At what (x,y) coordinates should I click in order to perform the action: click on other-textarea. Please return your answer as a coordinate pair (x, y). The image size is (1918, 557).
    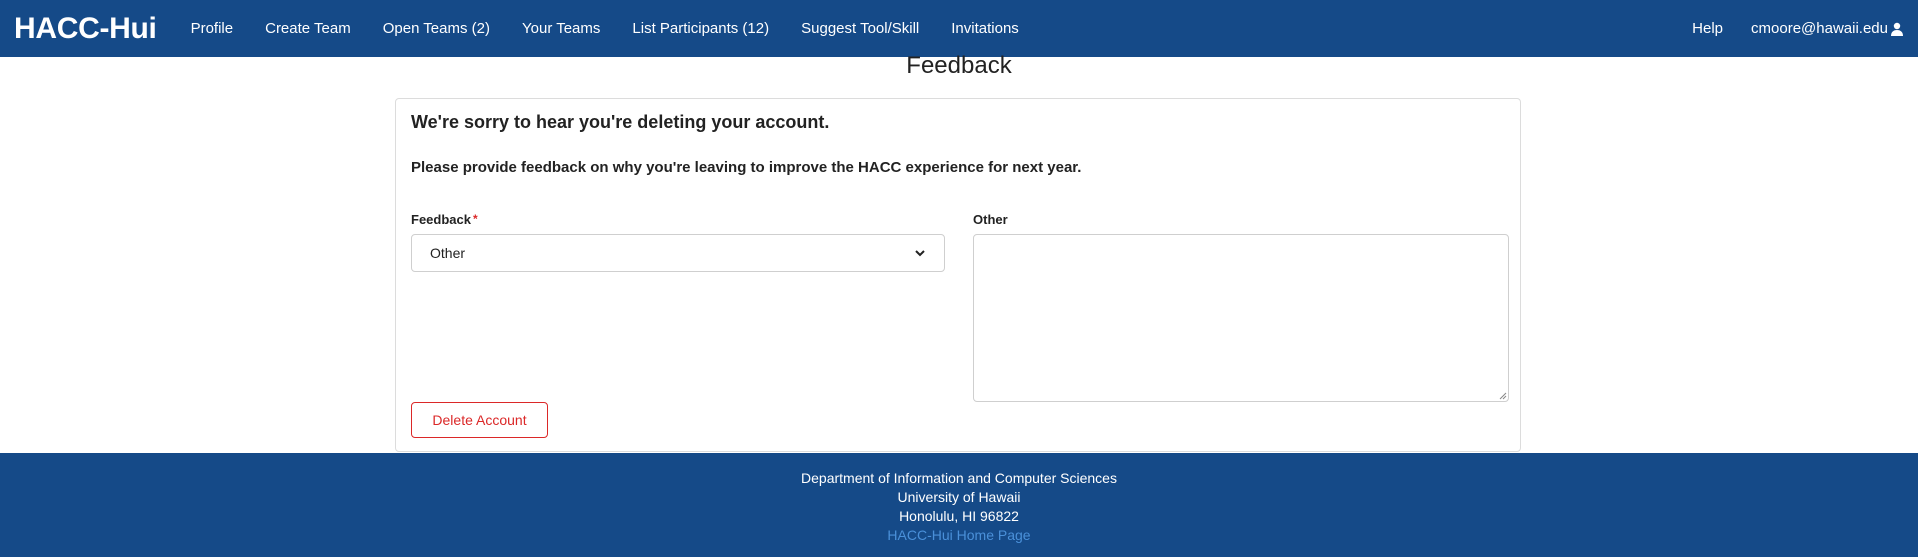
    Looking at the image, I should click on (1241, 318).